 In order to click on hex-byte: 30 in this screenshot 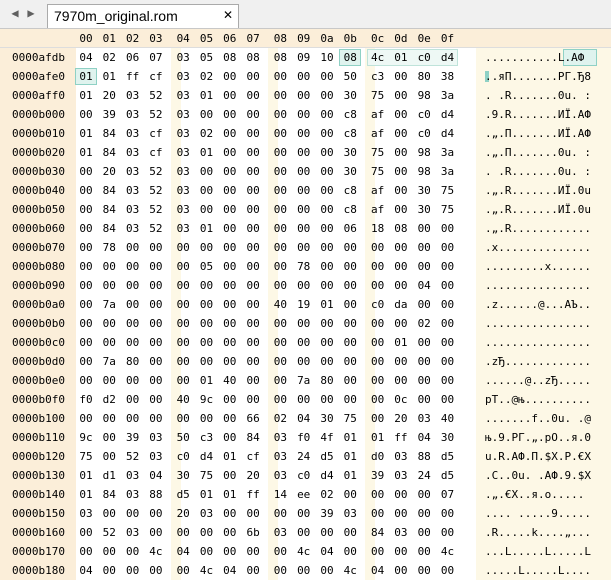, I will do `click(327, 418)`.